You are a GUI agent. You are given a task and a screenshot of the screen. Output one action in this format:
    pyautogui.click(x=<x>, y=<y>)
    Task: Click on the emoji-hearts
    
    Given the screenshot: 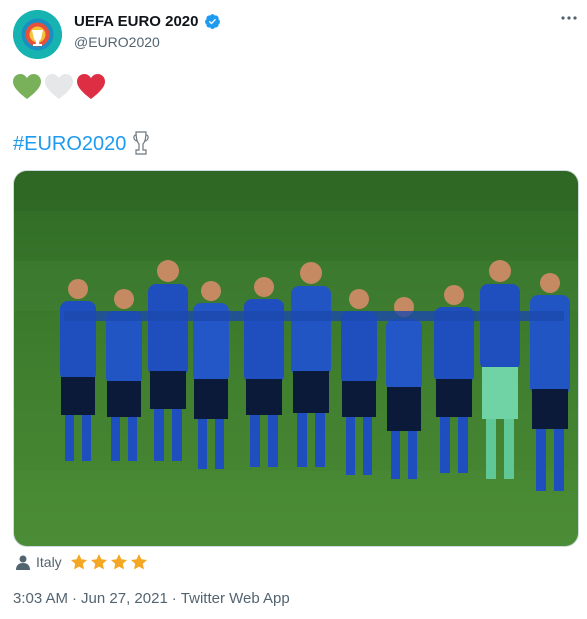 What is the action you would take?
    pyautogui.click(x=59, y=87)
    